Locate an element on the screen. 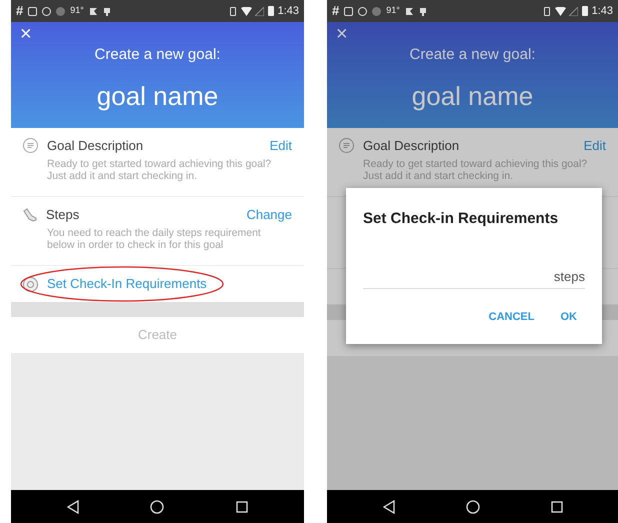 The height and width of the screenshot is (523, 618). create-button: Create is located at coordinates (157, 335).